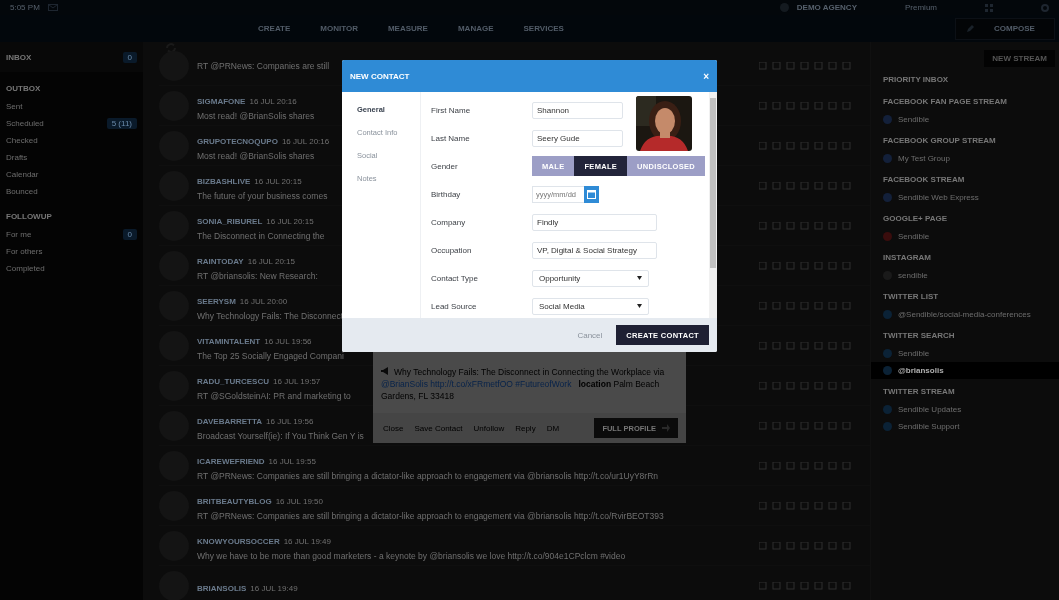  I want to click on stream-item: @briansolis, so click(965, 370).